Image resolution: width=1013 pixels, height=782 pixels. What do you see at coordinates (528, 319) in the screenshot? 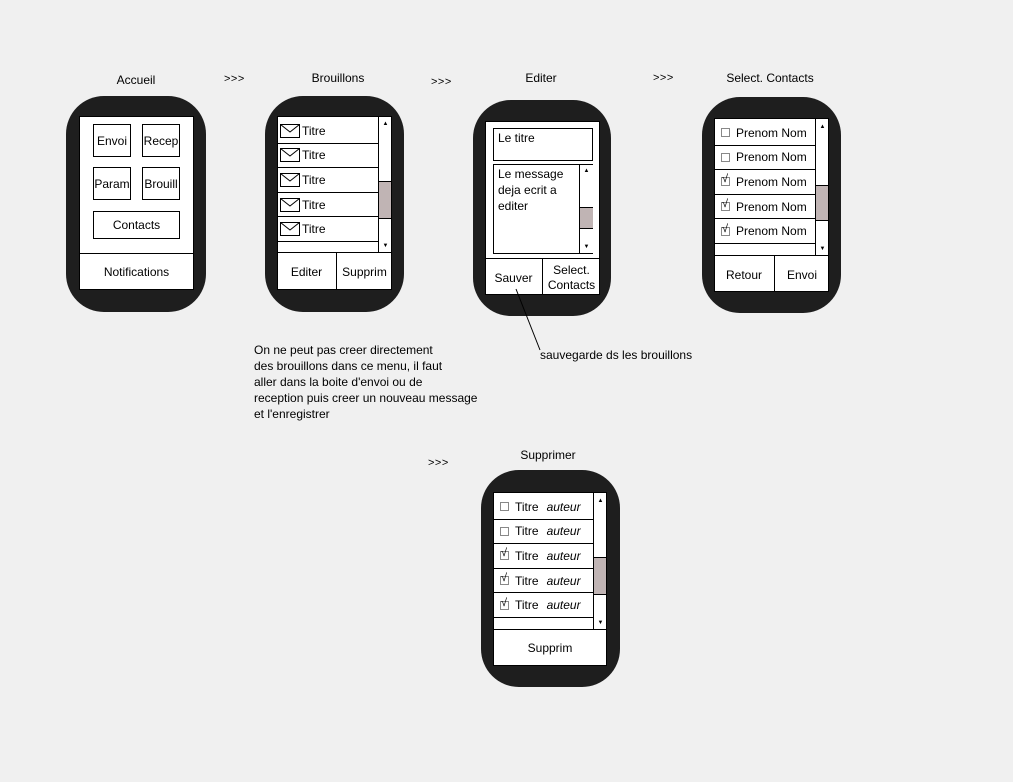
I see `save-connector-line` at bounding box center [528, 319].